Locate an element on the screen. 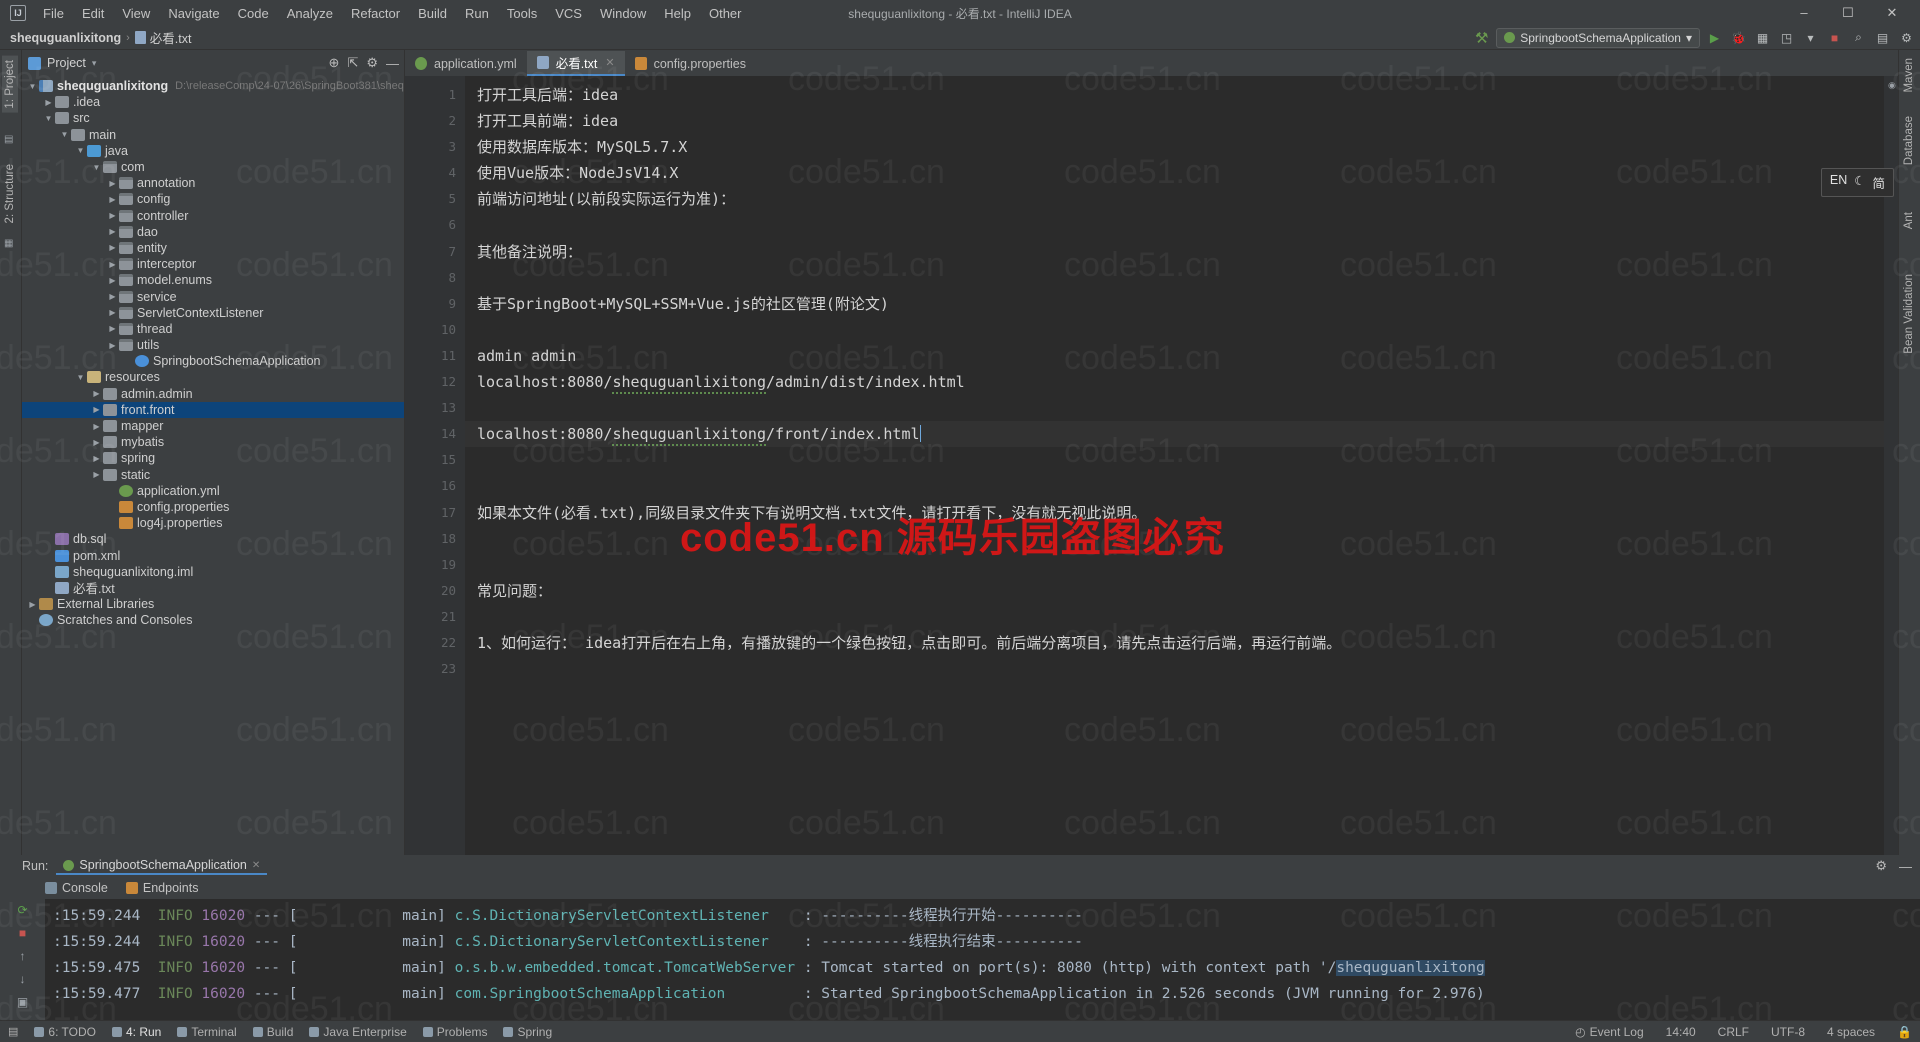 This screenshot has height=1042, width=1920. tree-node: ▶ static is located at coordinates (213, 475).